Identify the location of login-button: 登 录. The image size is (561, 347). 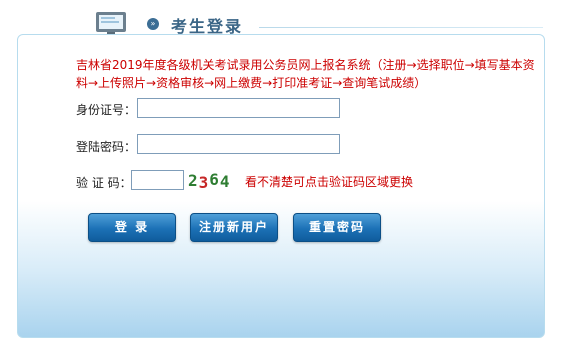
(132, 227).